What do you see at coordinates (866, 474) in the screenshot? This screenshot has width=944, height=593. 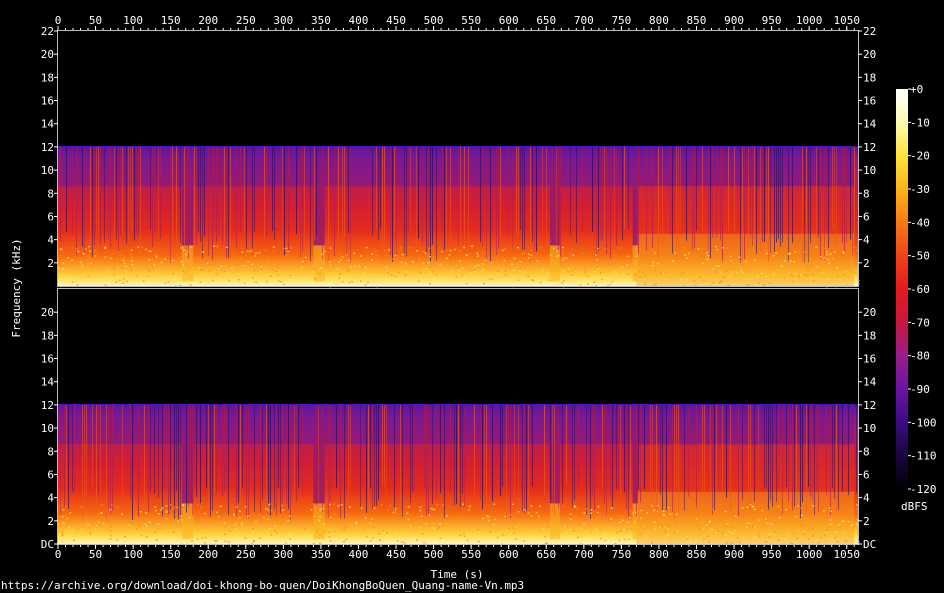 I see `y-tick-label-right: 6` at bounding box center [866, 474].